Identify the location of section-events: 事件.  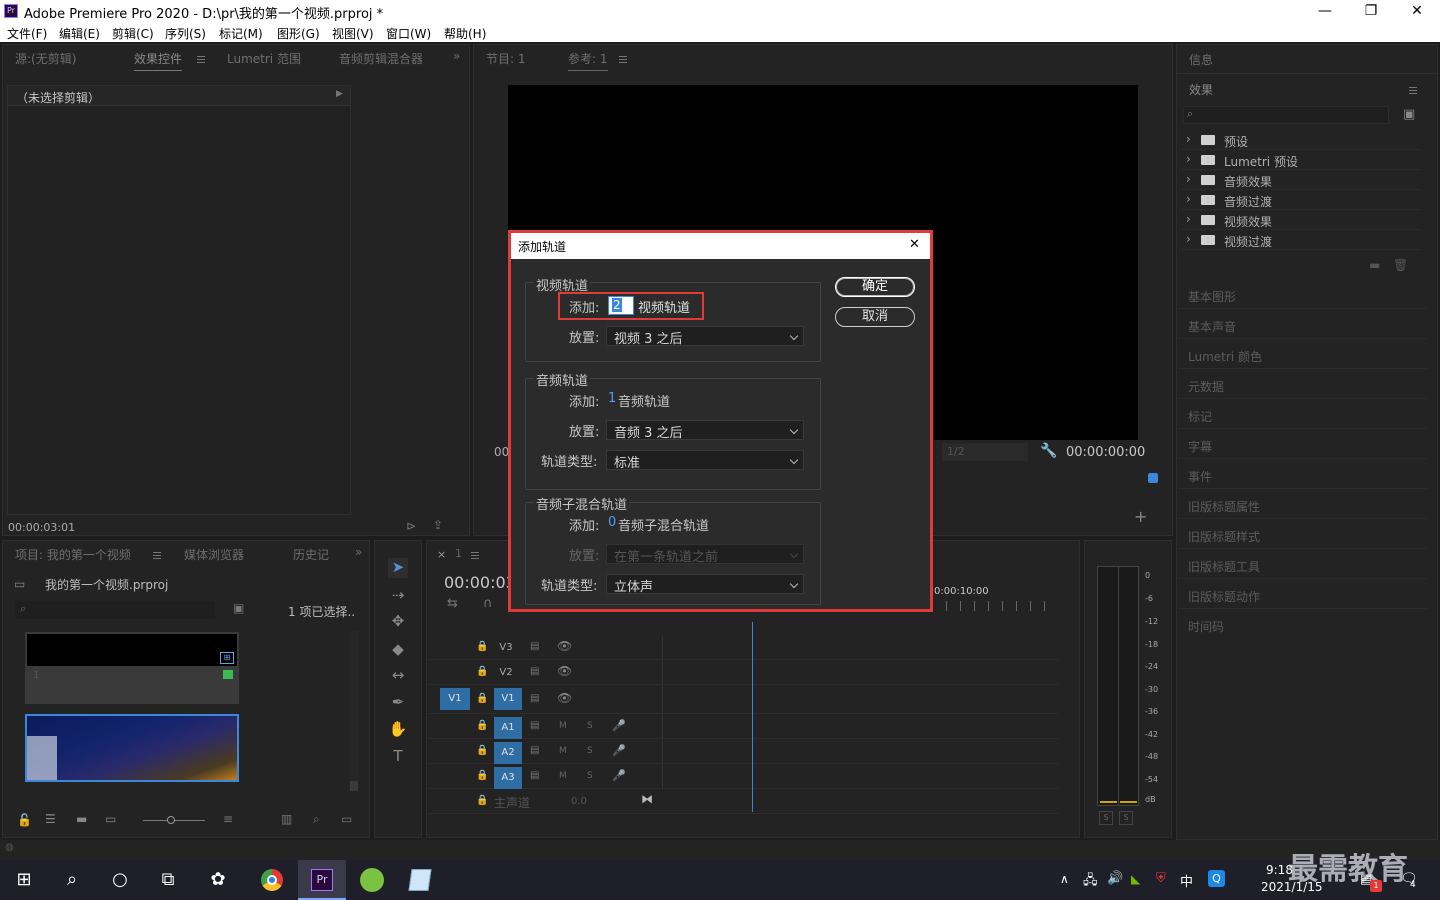
(1303, 474).